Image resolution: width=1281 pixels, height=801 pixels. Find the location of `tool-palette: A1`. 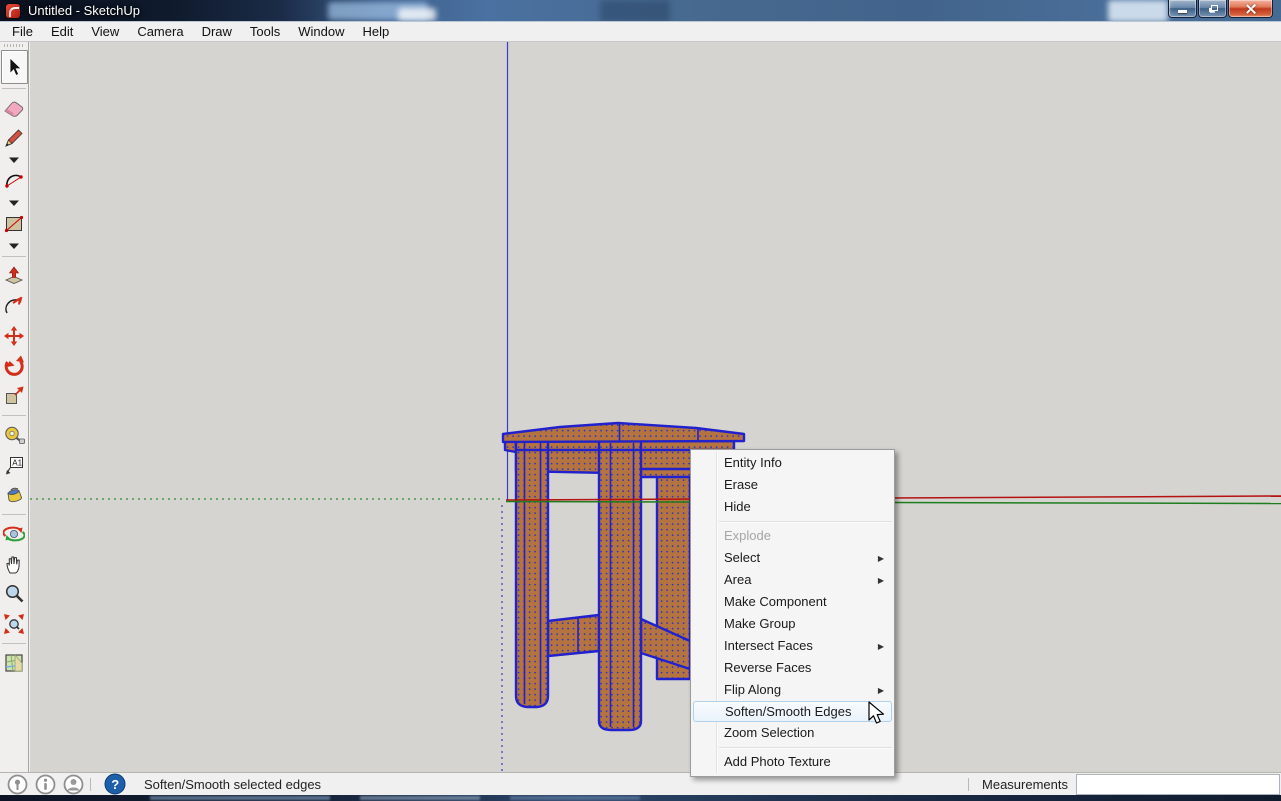

tool-palette: A1 is located at coordinates (14, 407).